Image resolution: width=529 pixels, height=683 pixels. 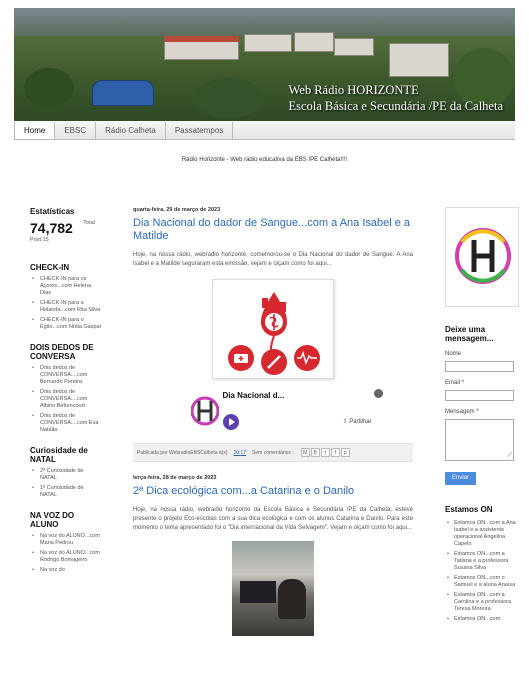 What do you see at coordinates (258, 592) in the screenshot?
I see `photo-screen` at bounding box center [258, 592].